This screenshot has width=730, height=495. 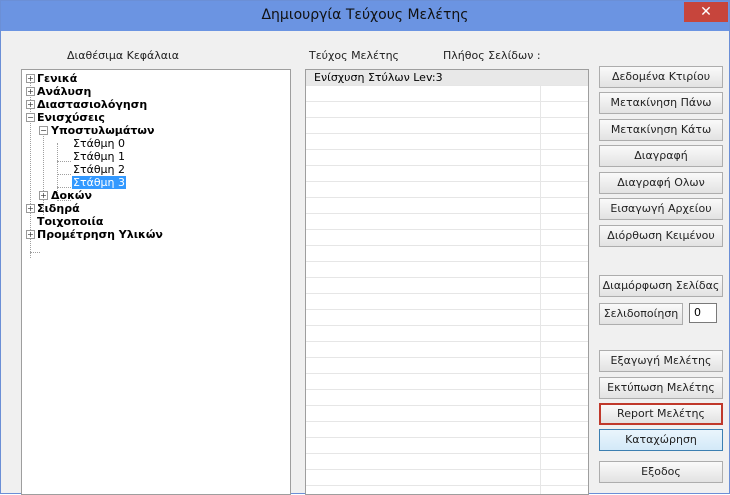 I want to click on move-down-button: Μετακίνηση Κάτω, so click(x=661, y=130).